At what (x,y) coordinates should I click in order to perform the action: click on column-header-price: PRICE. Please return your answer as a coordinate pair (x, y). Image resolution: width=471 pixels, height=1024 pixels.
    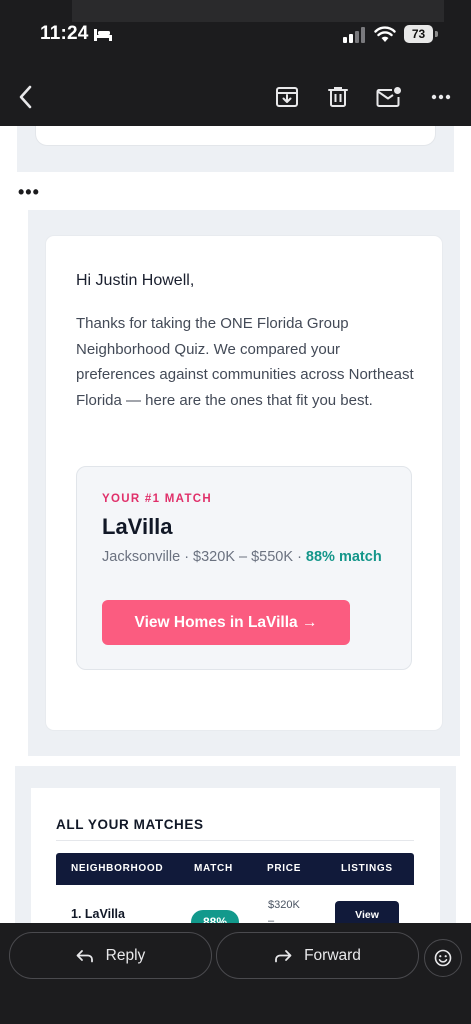
    Looking at the image, I should click on (284, 868).